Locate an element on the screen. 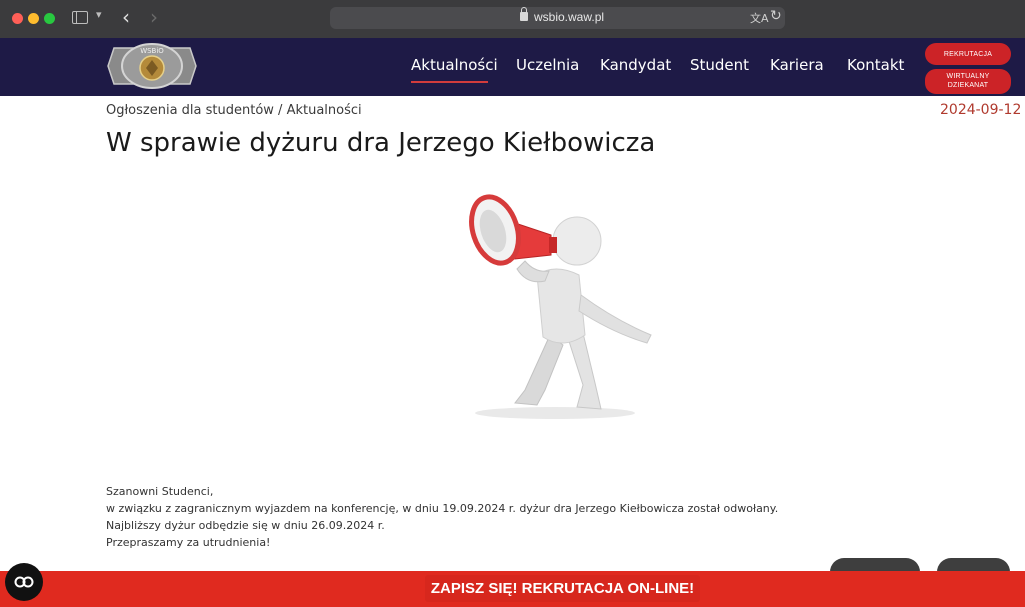  translate-icon: 文A is located at coordinates (759, 18).